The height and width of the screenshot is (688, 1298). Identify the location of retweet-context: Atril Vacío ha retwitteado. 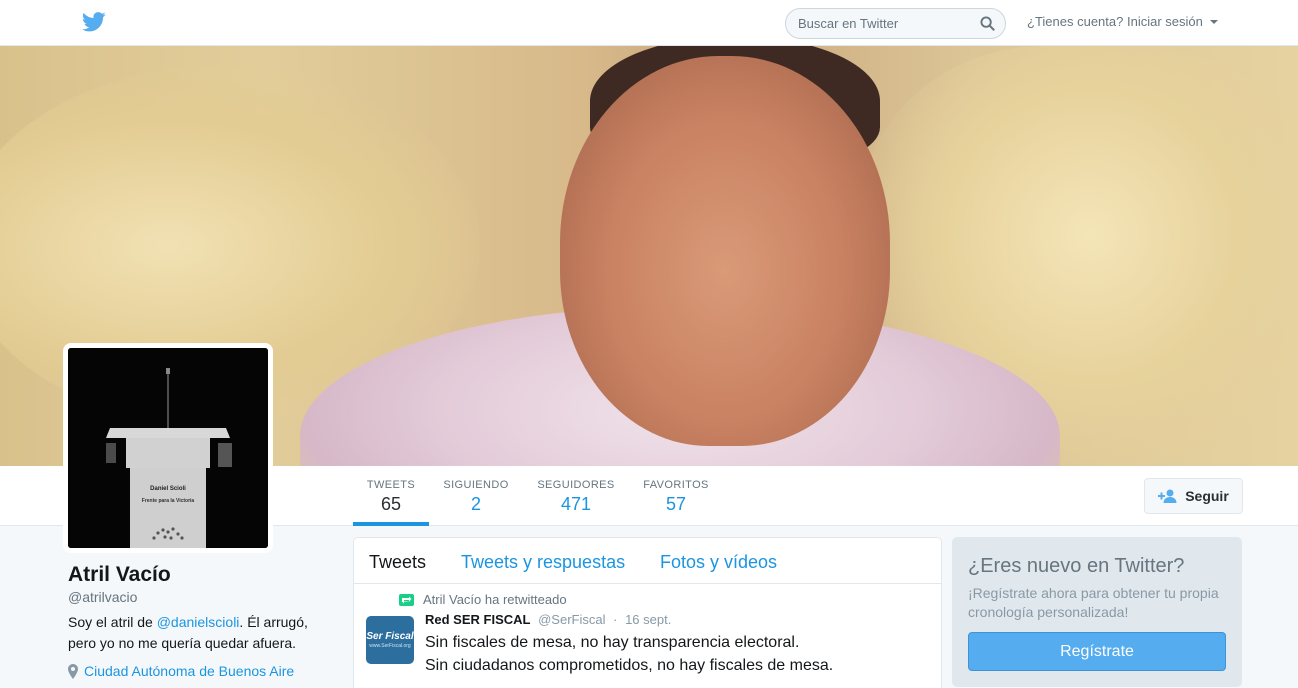
(483, 599).